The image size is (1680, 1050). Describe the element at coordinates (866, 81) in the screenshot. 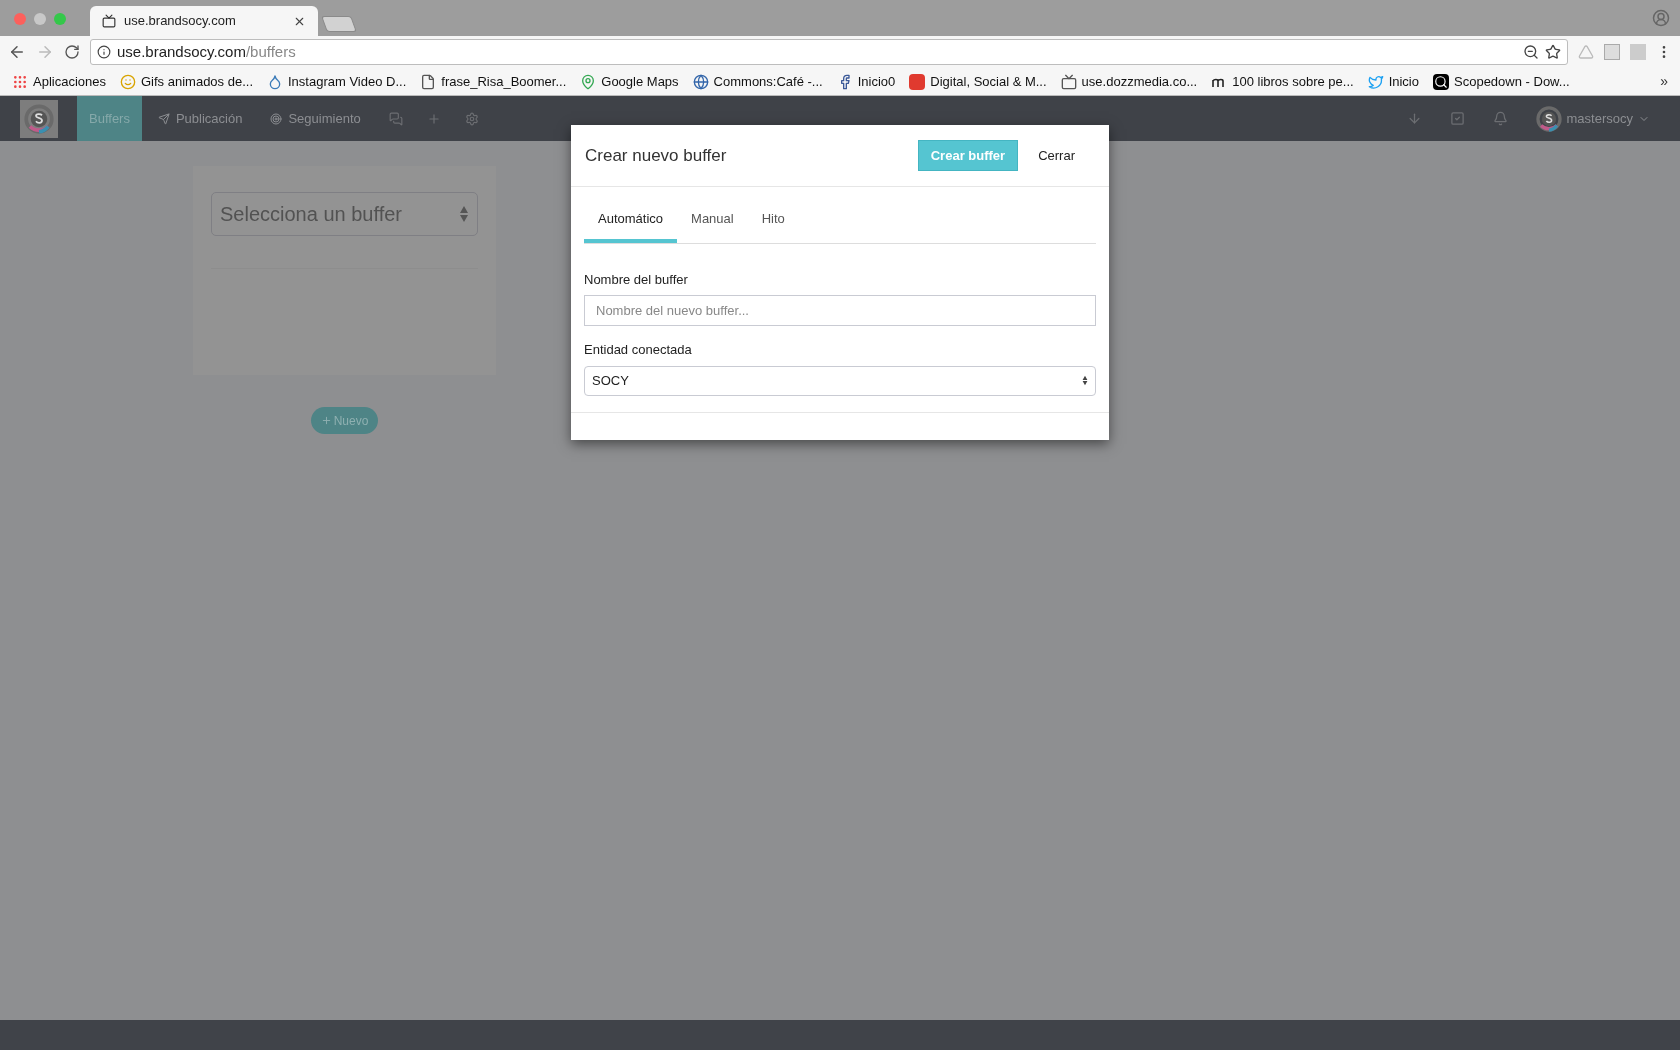

I see `bookmark-item: Inicio0` at that location.